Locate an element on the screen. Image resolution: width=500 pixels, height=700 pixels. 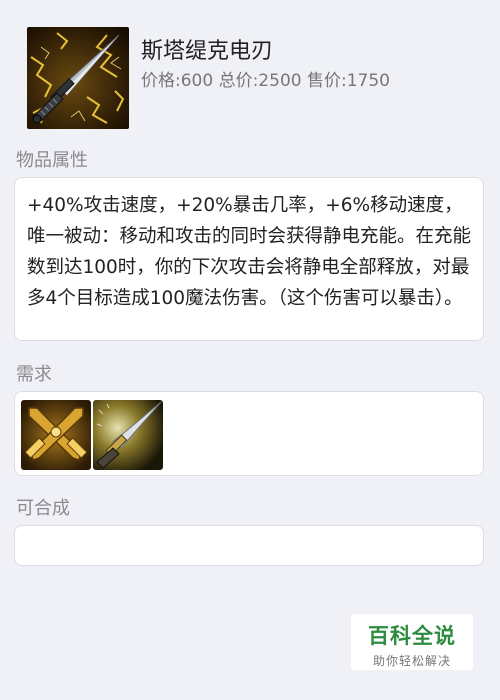
attributes-section-title: 物品属性 is located at coordinates (52, 160).